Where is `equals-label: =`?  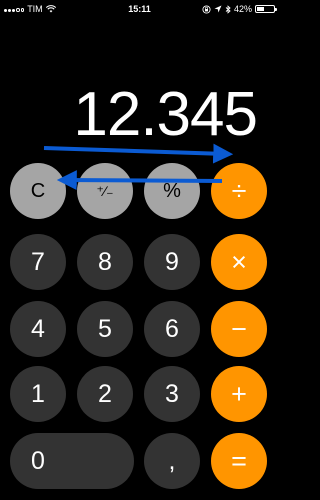
equals-label: = is located at coordinates (239, 460).